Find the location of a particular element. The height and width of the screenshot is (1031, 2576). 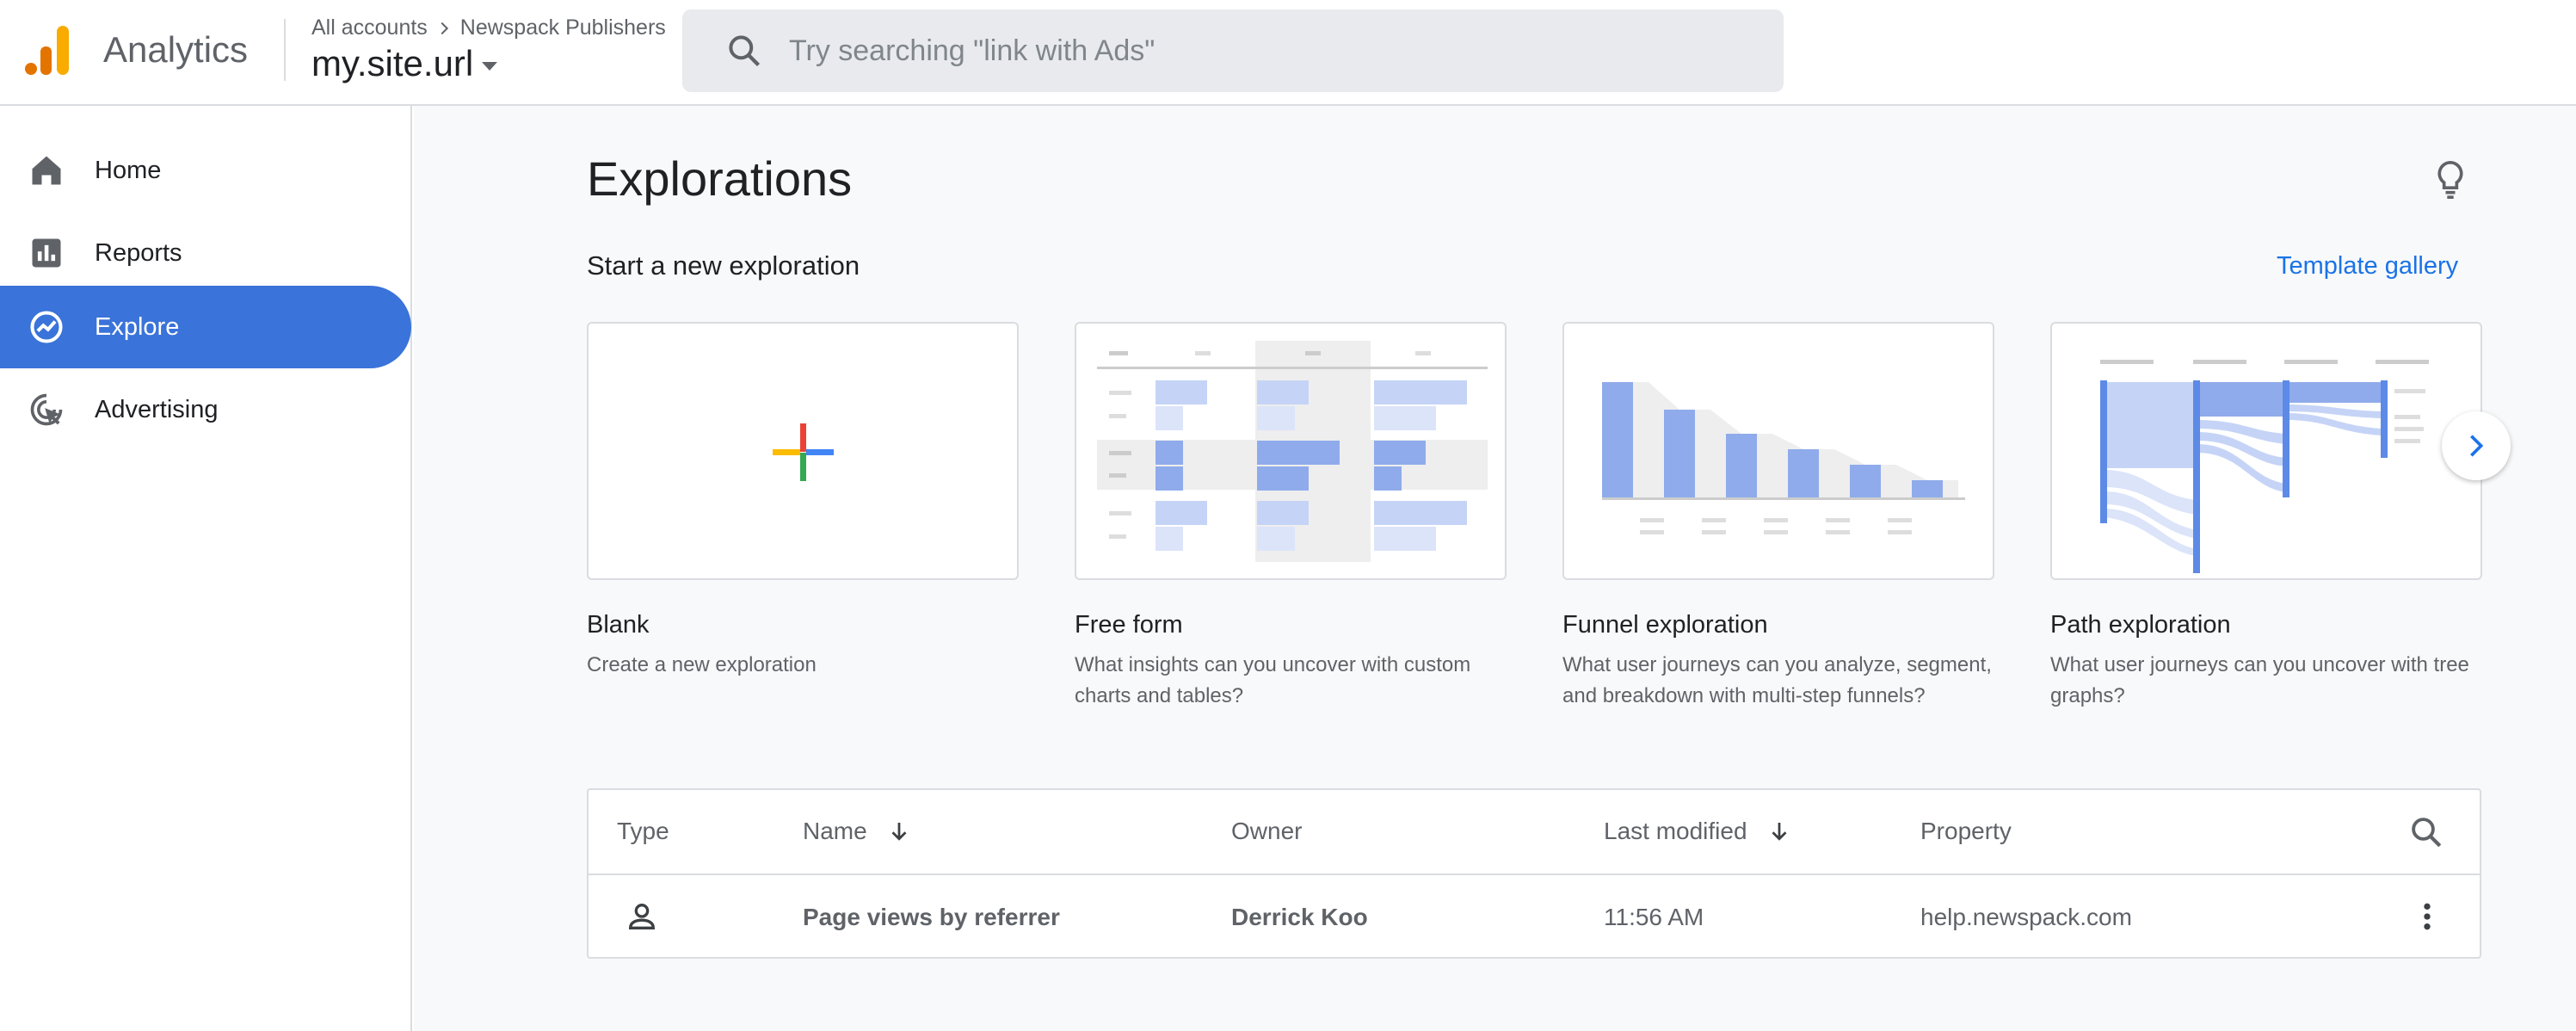

sidebar-item-advertising: Advertising is located at coordinates (205, 409).